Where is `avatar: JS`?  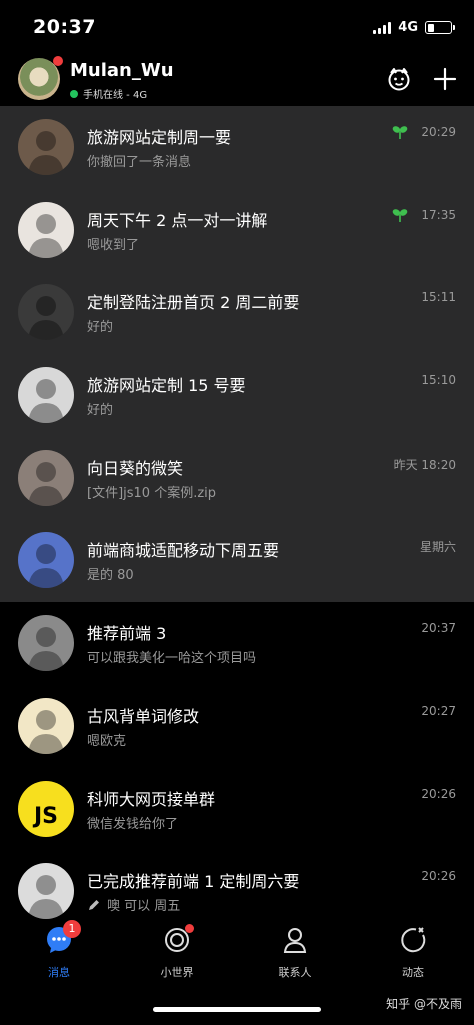
avatar: JS is located at coordinates (46, 808).